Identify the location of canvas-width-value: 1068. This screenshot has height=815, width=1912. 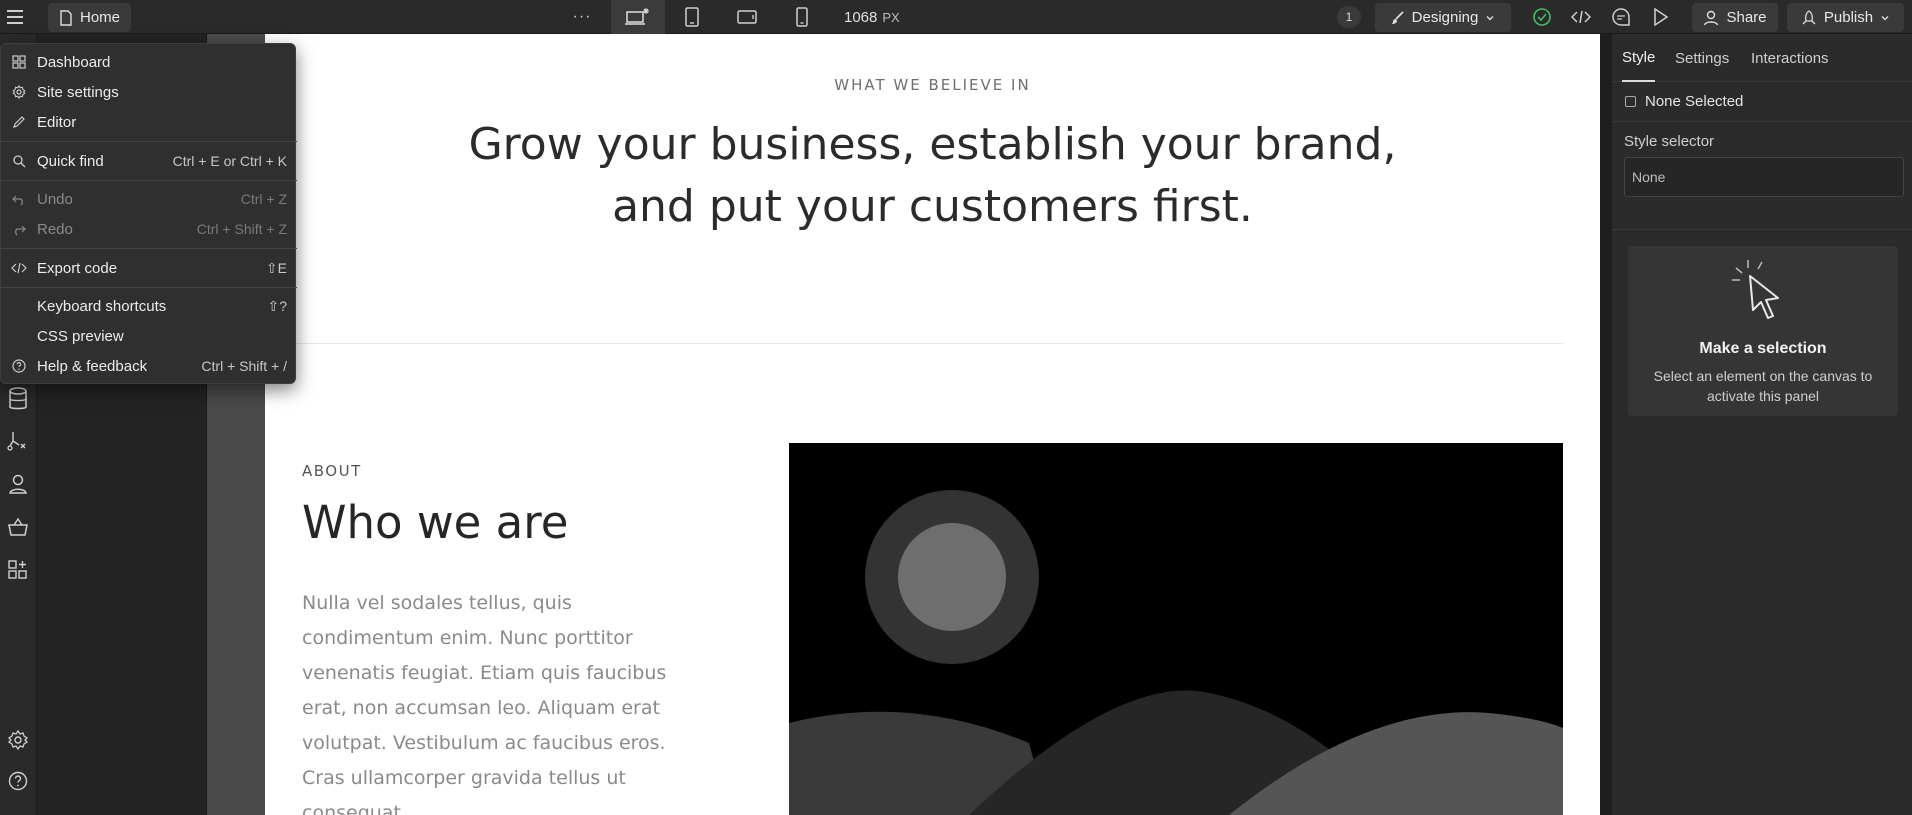
(861, 17).